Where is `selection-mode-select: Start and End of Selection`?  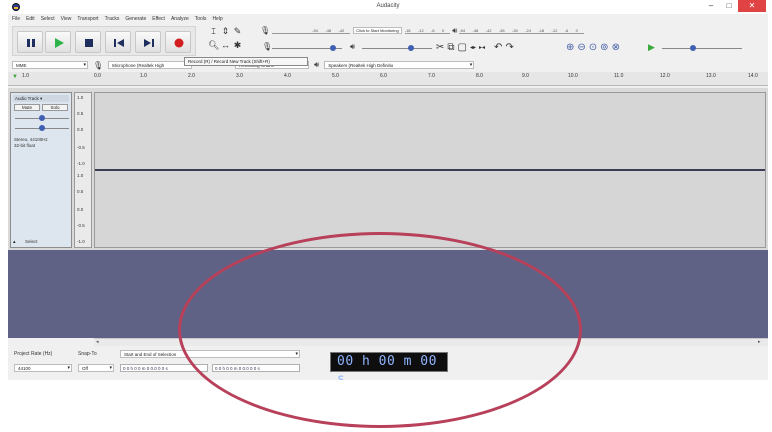 selection-mode-select: Start and End of Selection is located at coordinates (210, 354).